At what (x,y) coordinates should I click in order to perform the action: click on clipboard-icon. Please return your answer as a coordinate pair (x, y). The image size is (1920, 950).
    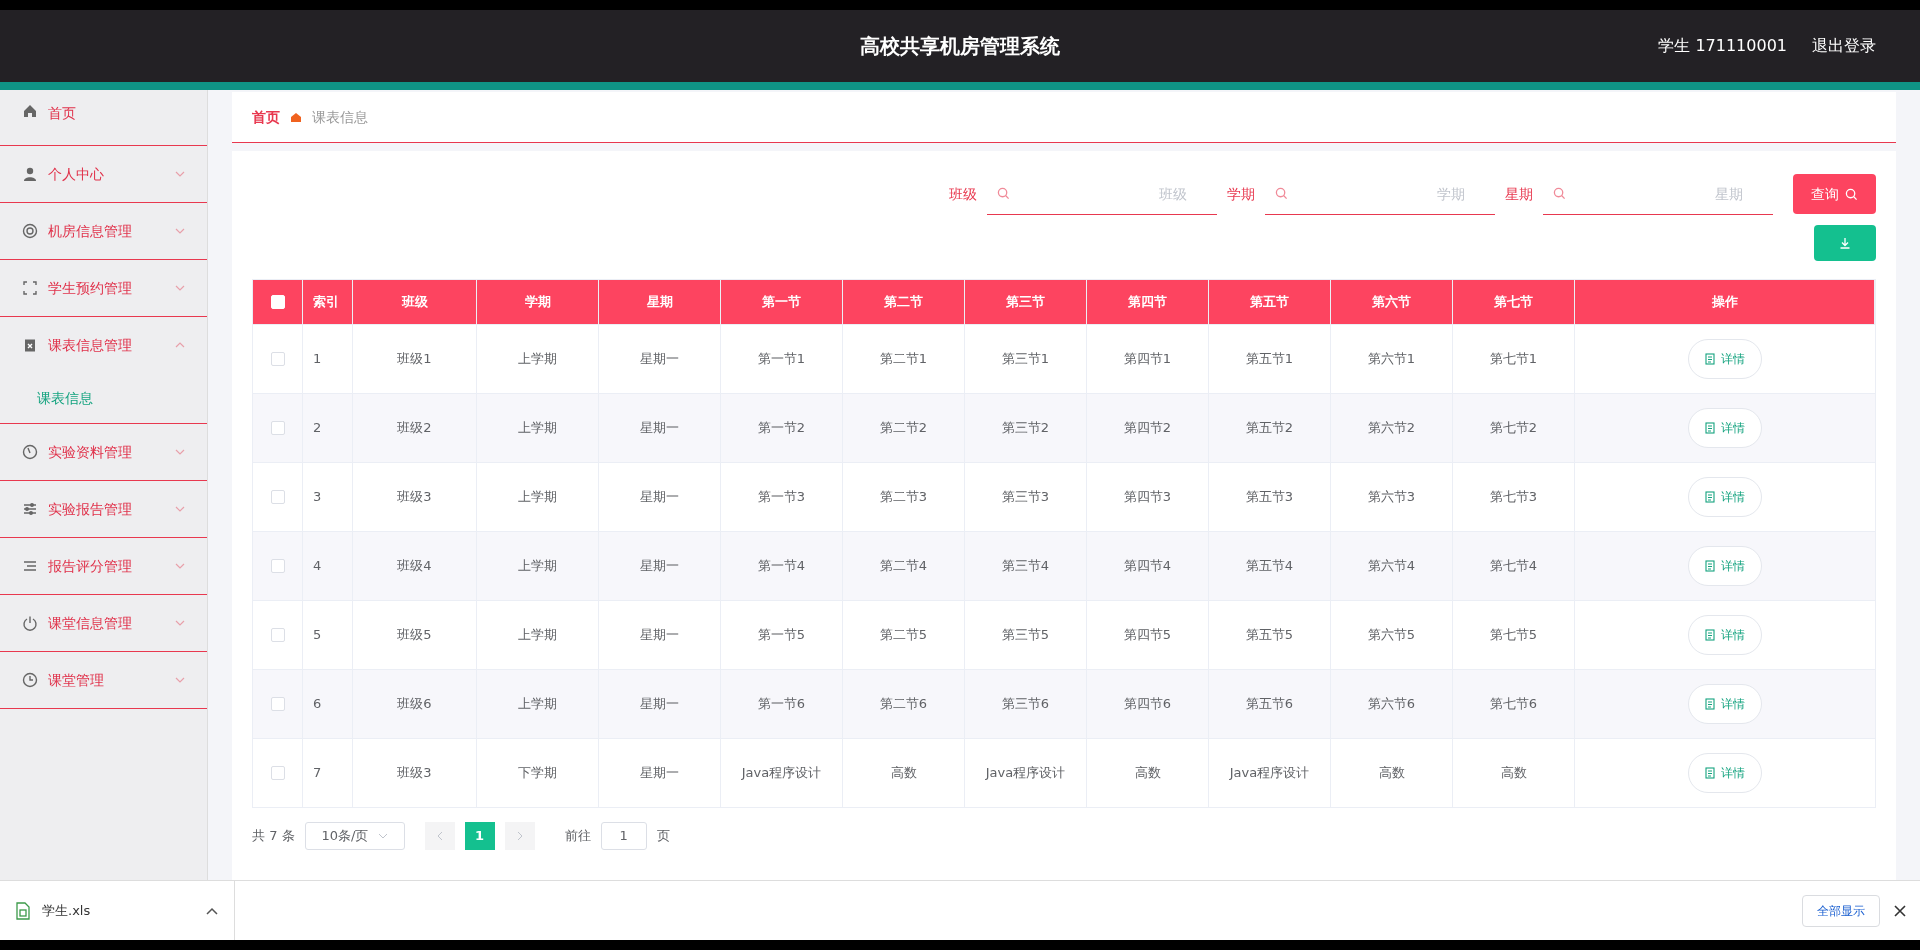
    Looking at the image, I should click on (30, 345).